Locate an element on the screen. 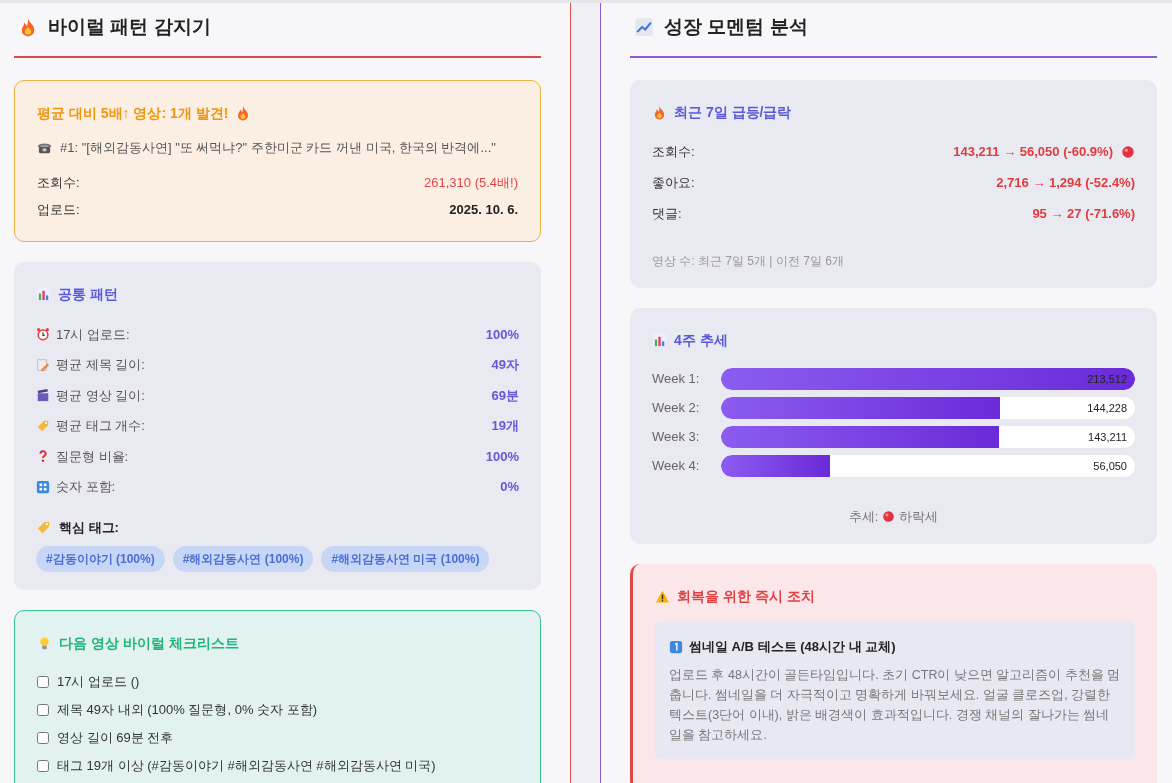 The height and width of the screenshot is (783, 1172). stat-value: 2,716 → 1,294 (-52.4%) is located at coordinates (1065, 183).